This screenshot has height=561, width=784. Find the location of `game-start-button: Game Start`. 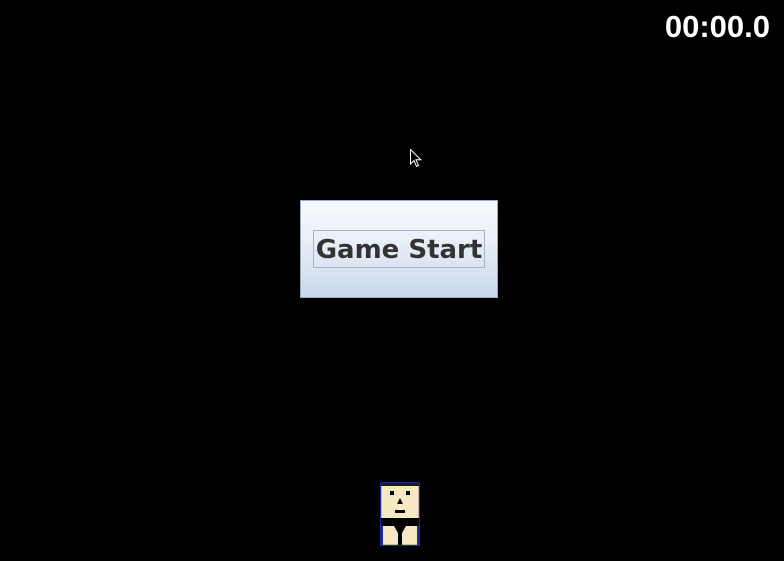

game-start-button: Game Start is located at coordinates (399, 249).